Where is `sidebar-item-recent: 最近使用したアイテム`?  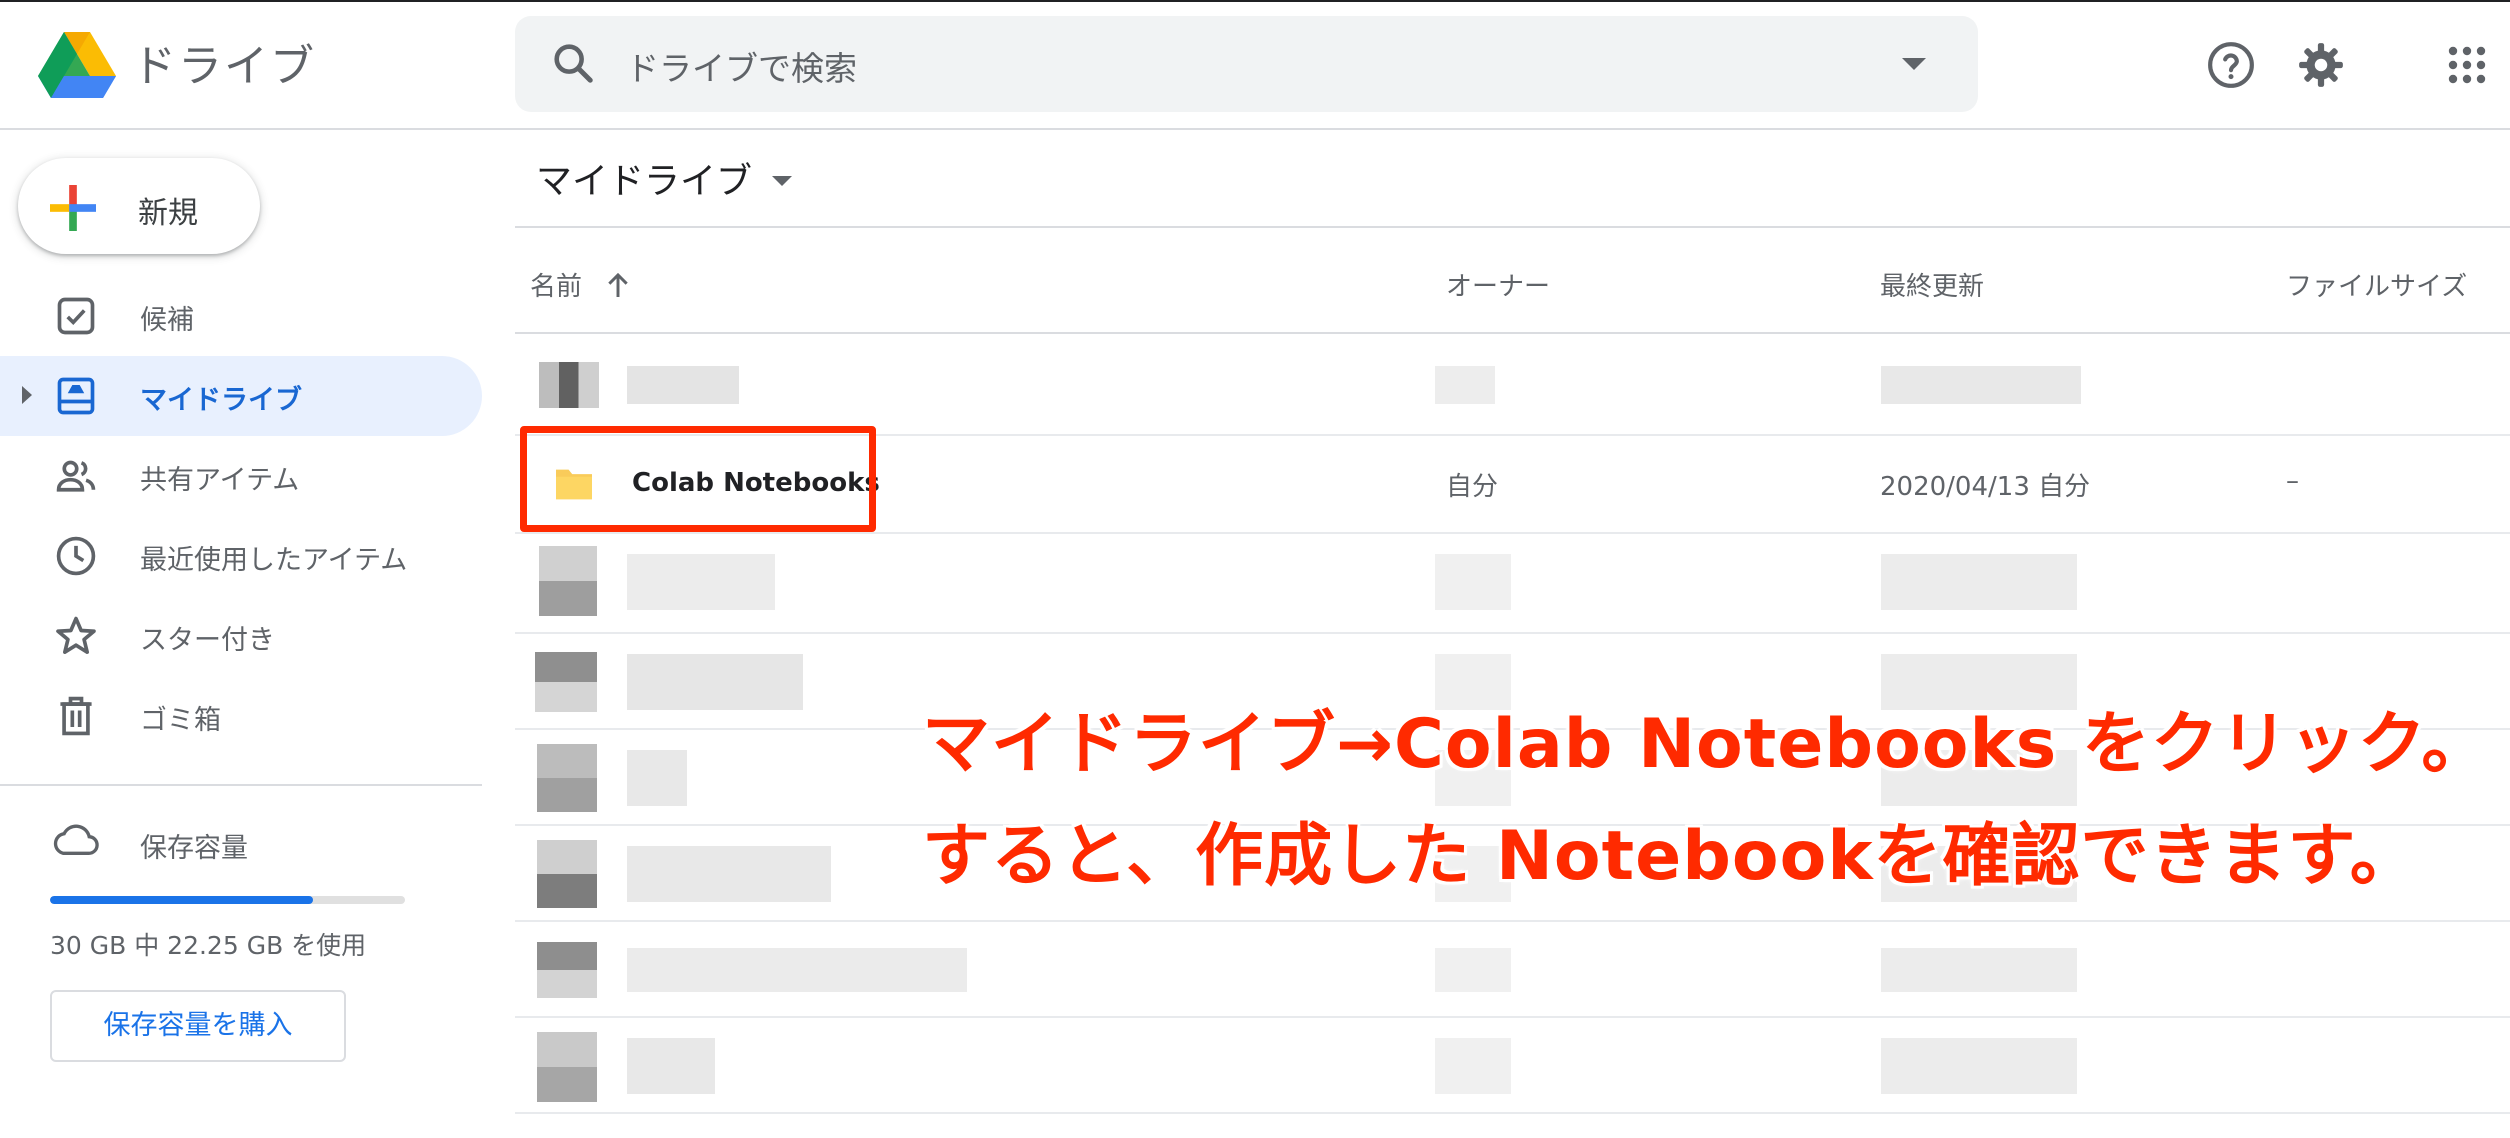 sidebar-item-recent: 最近使用したアイテム is located at coordinates (241, 556).